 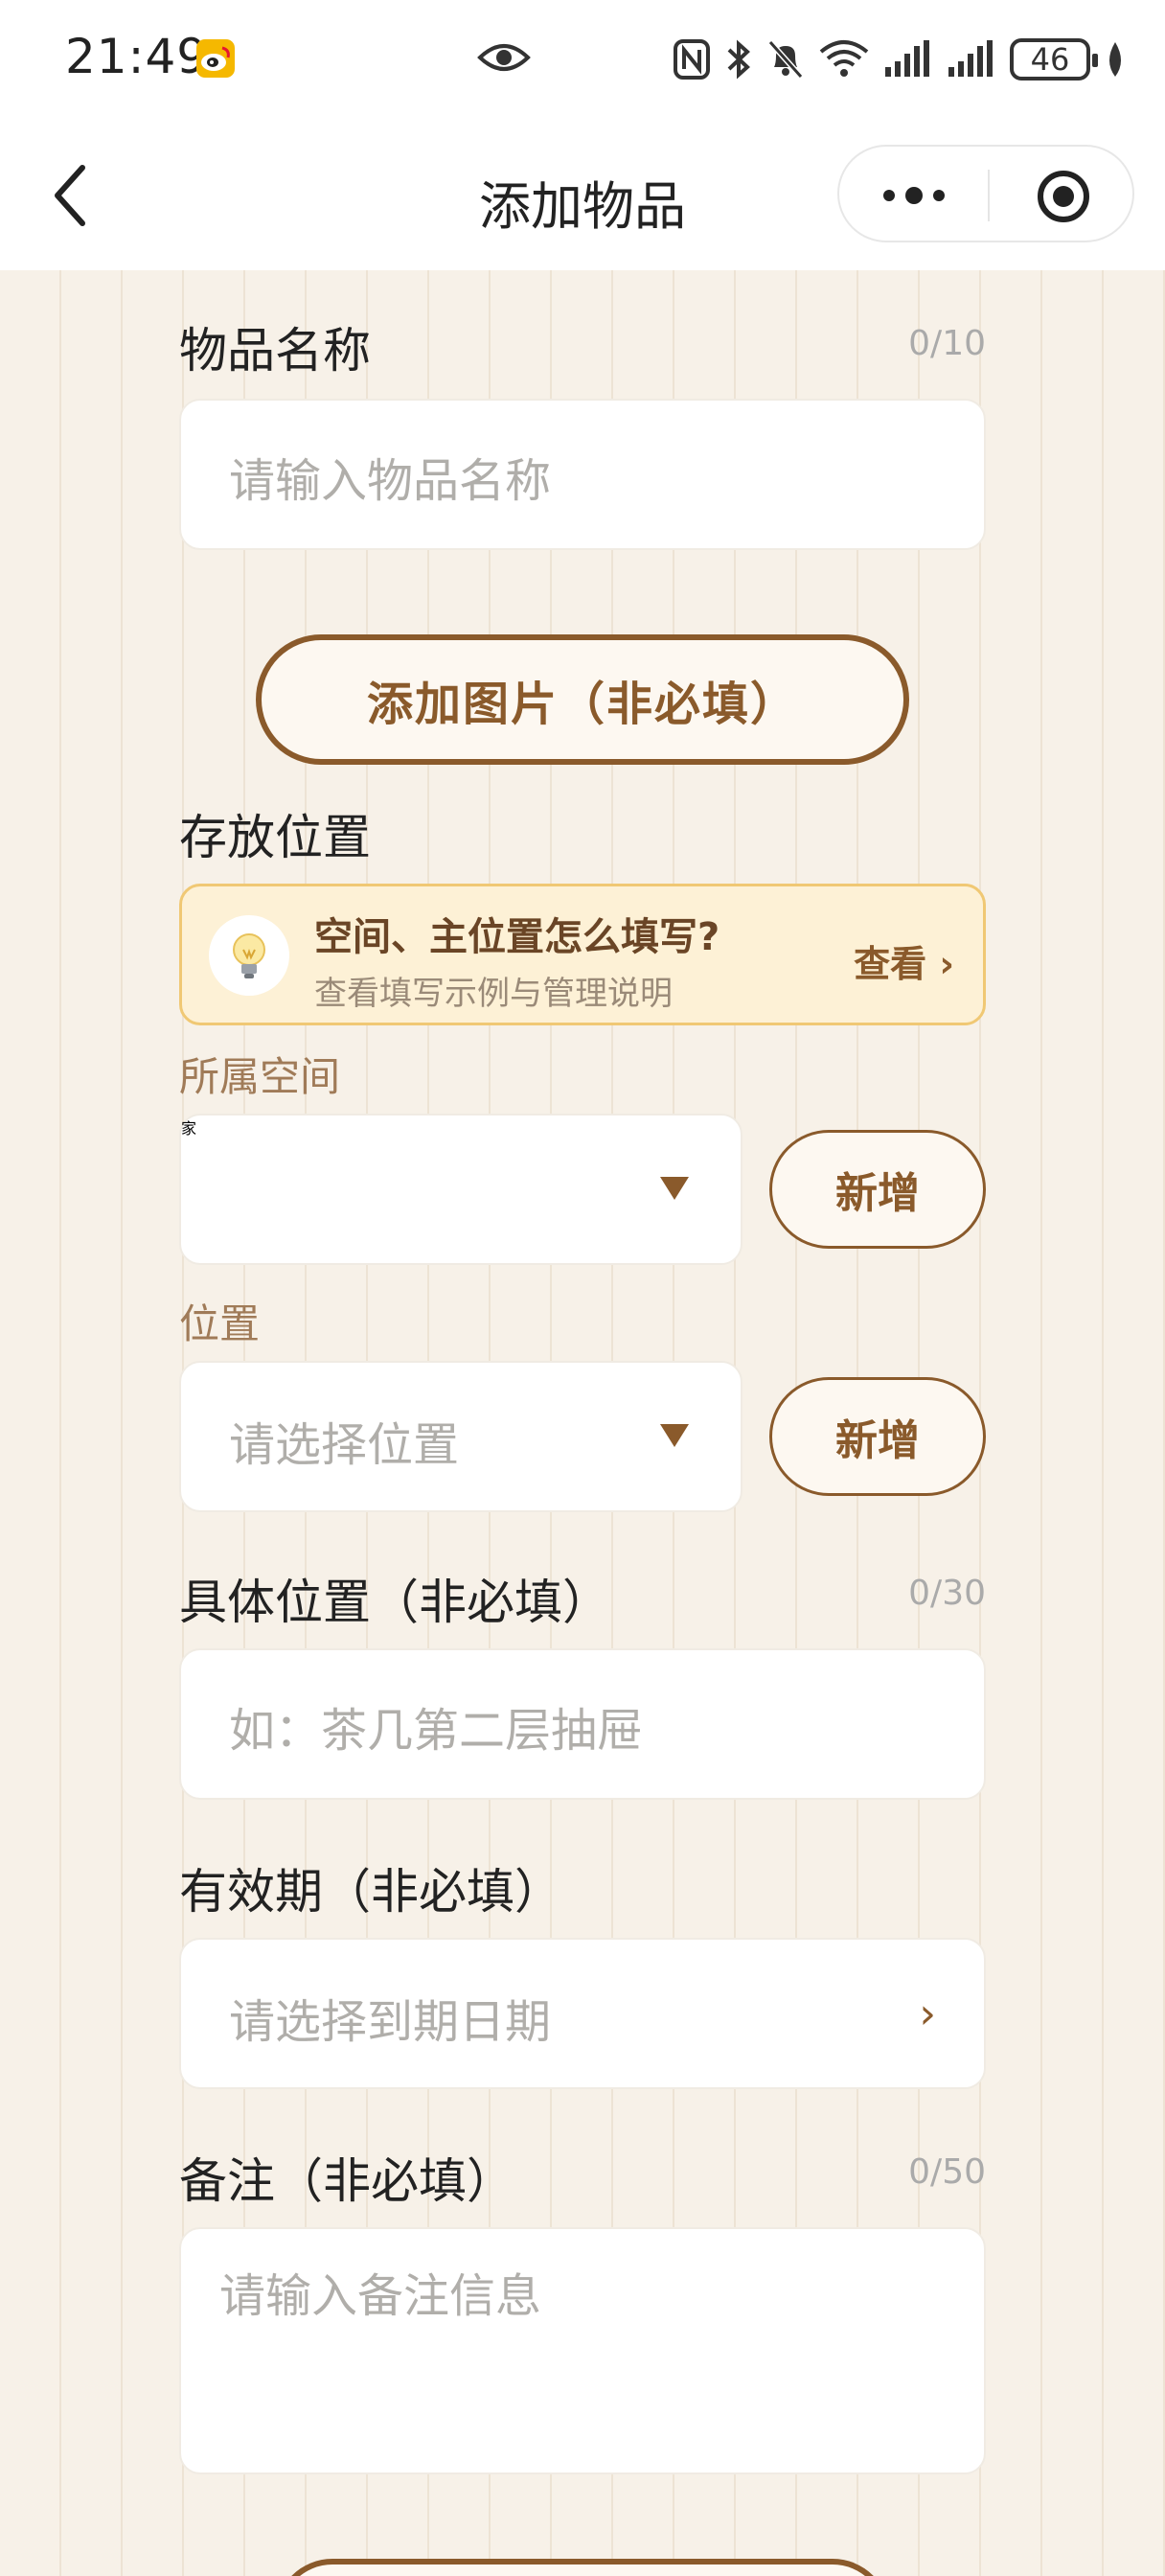 What do you see at coordinates (582, 2567) in the screenshot?
I see `submit-button` at bounding box center [582, 2567].